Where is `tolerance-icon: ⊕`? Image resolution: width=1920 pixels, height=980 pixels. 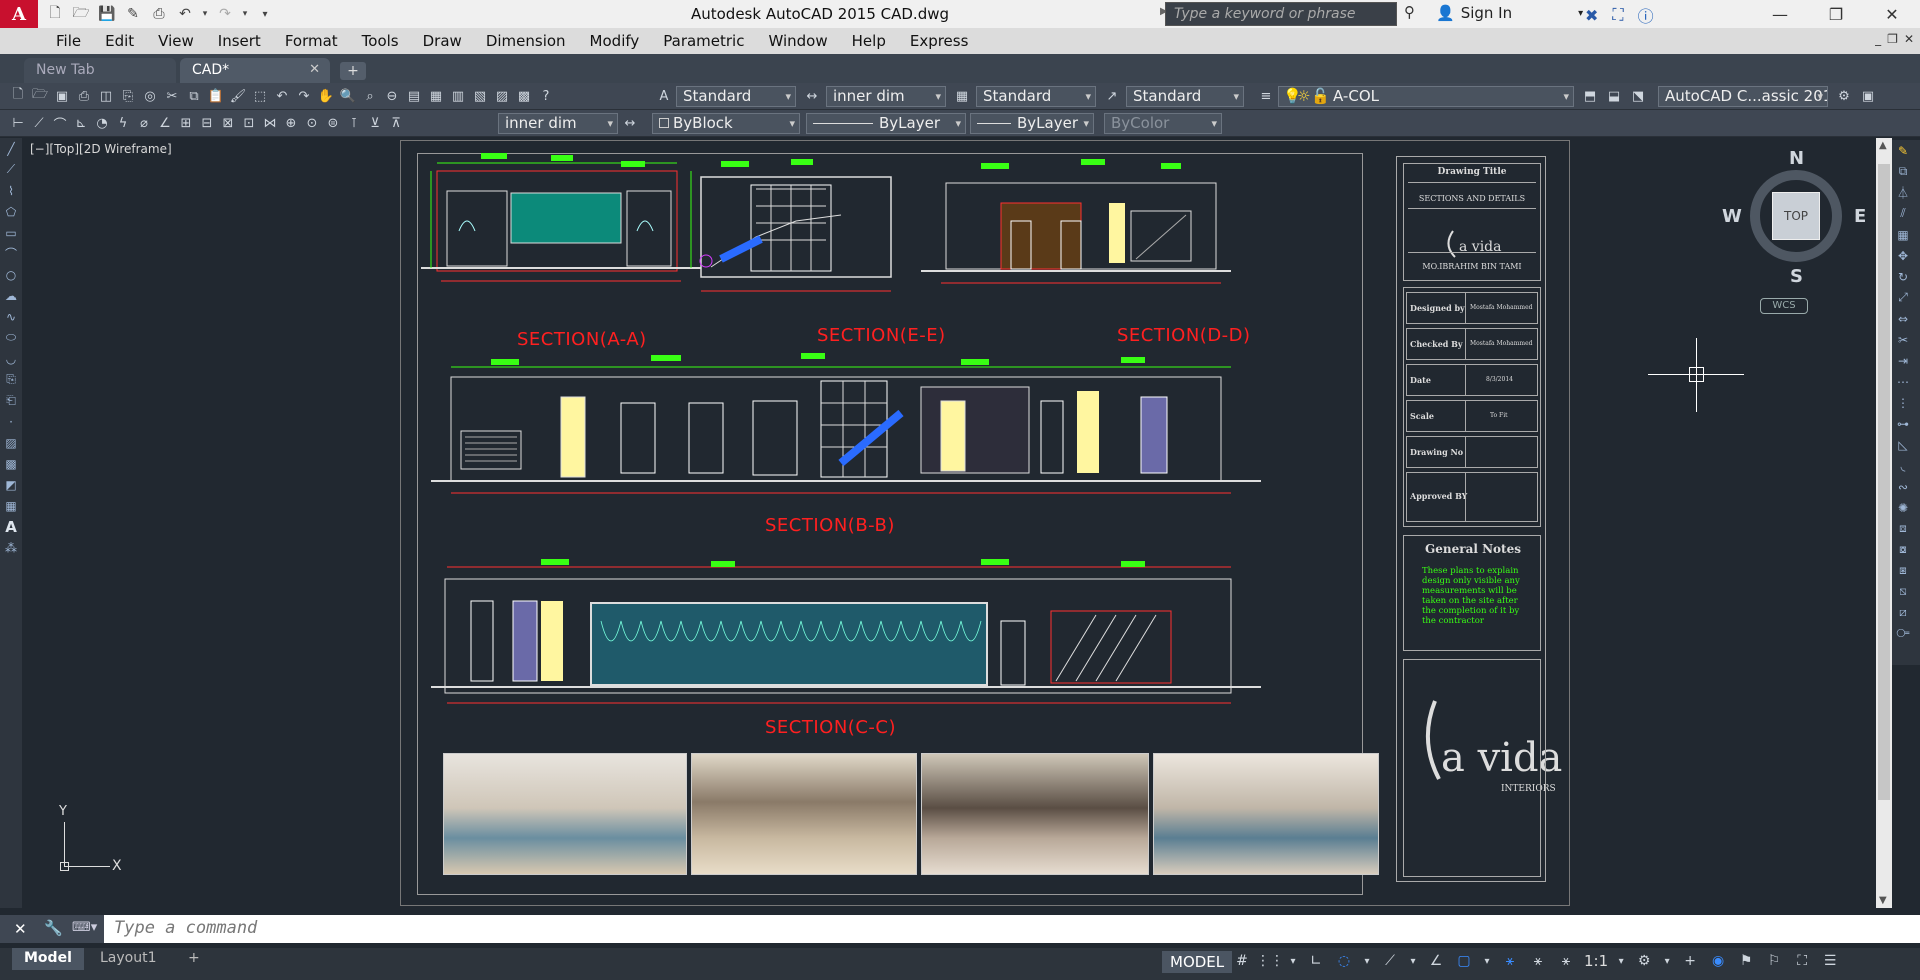 tolerance-icon: ⊕ is located at coordinates (291, 123).